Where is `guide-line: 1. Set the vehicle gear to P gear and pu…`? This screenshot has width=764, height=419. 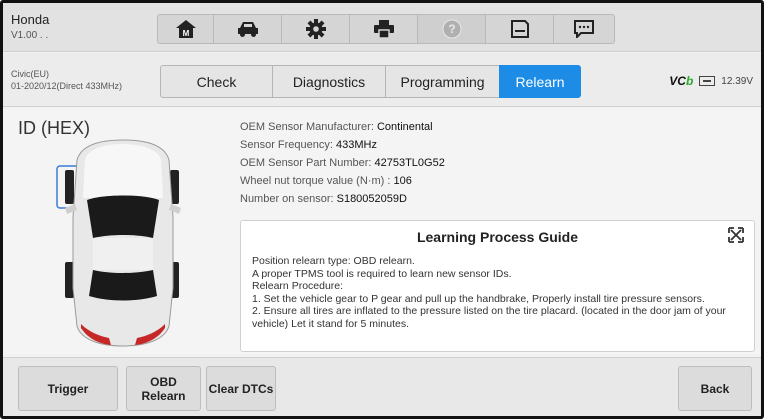 guide-line: 1. Set the vehicle gear to P gear and pu… is located at coordinates (478, 298).